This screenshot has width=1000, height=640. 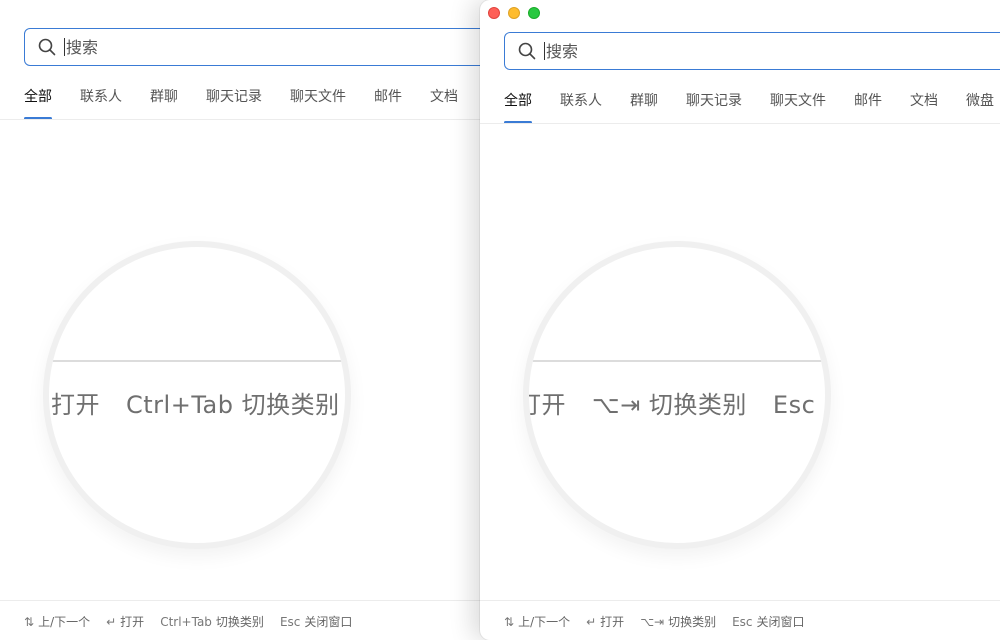 What do you see at coordinates (669, 405) in the screenshot?
I see `magnifier-switch-label: ⌥⇥ 切换类别` at bounding box center [669, 405].